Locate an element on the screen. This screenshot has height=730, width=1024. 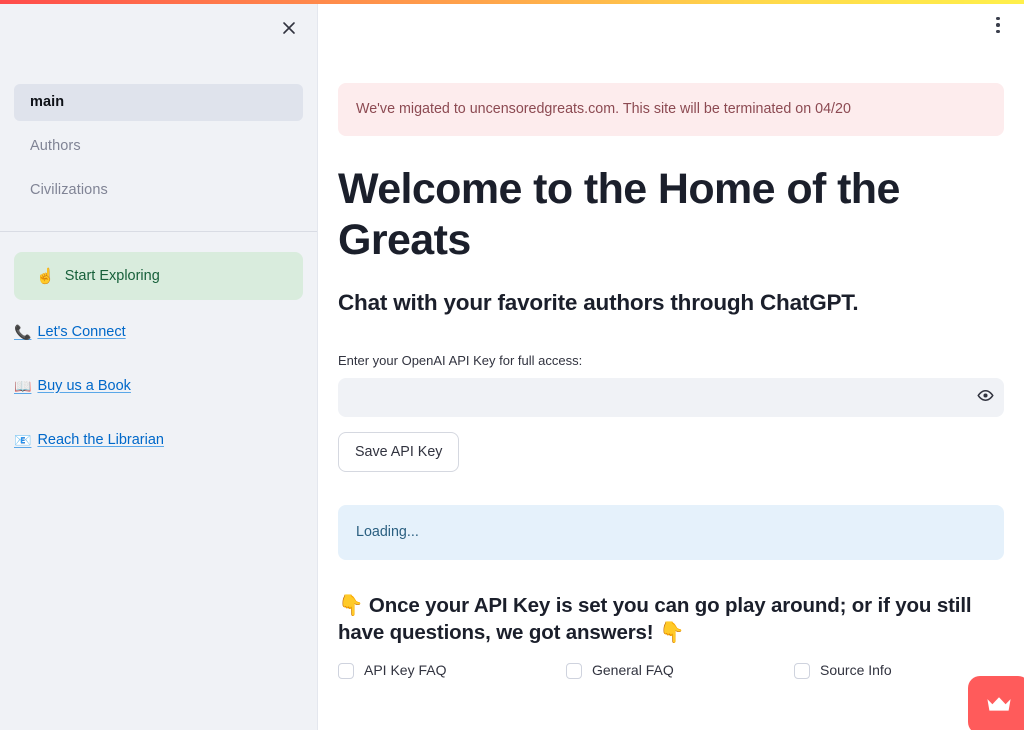
checkbox-label: General FAQ is located at coordinates (633, 670).